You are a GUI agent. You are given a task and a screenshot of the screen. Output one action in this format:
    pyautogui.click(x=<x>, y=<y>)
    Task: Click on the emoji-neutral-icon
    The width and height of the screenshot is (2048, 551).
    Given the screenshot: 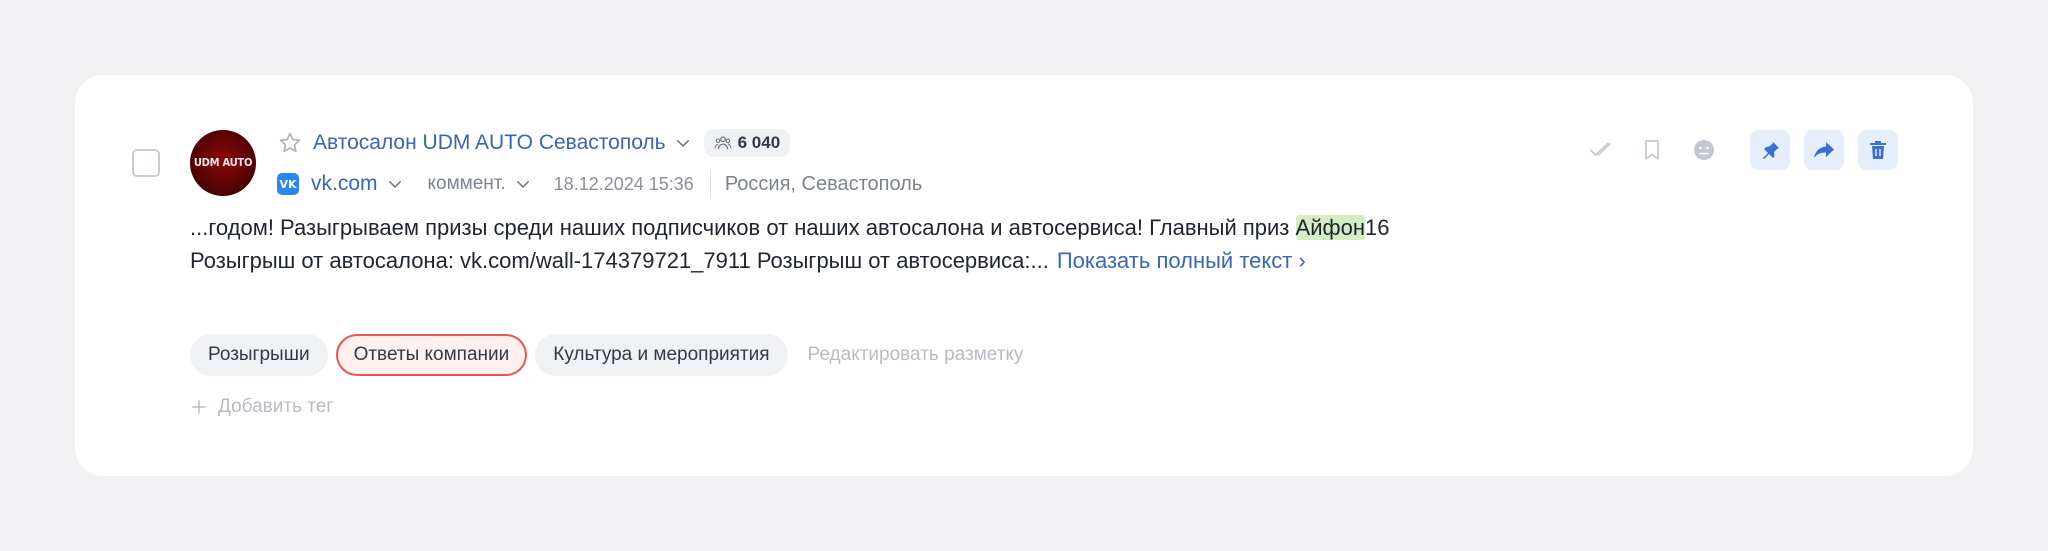 What is the action you would take?
    pyautogui.click(x=1704, y=150)
    